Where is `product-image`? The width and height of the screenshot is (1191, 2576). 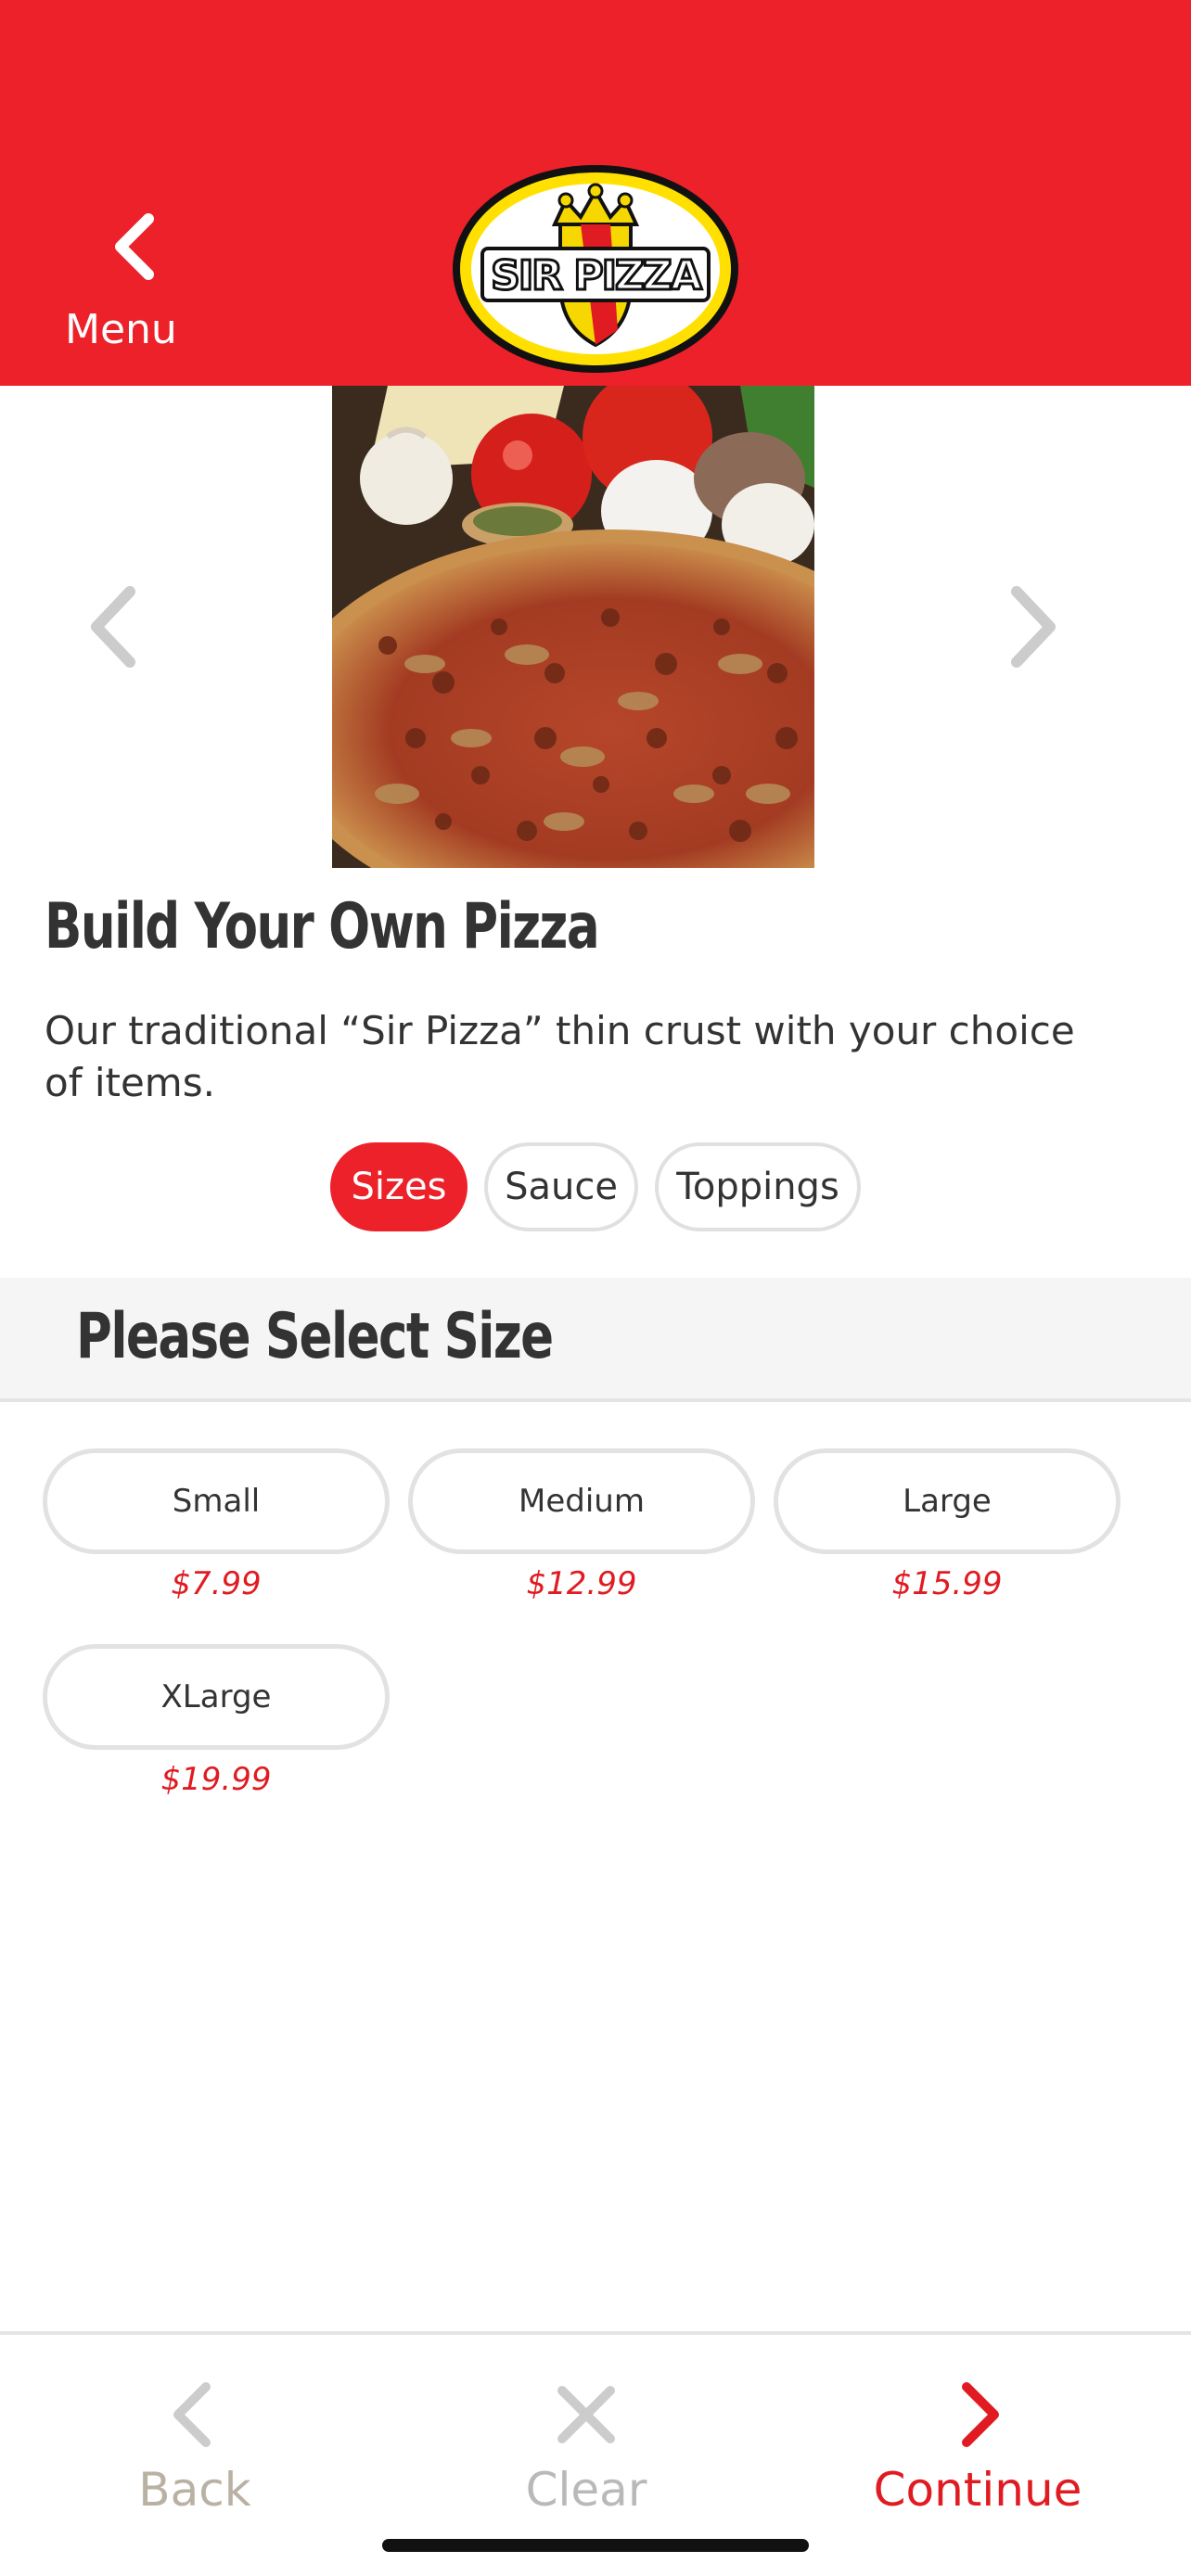 product-image is located at coordinates (573, 627).